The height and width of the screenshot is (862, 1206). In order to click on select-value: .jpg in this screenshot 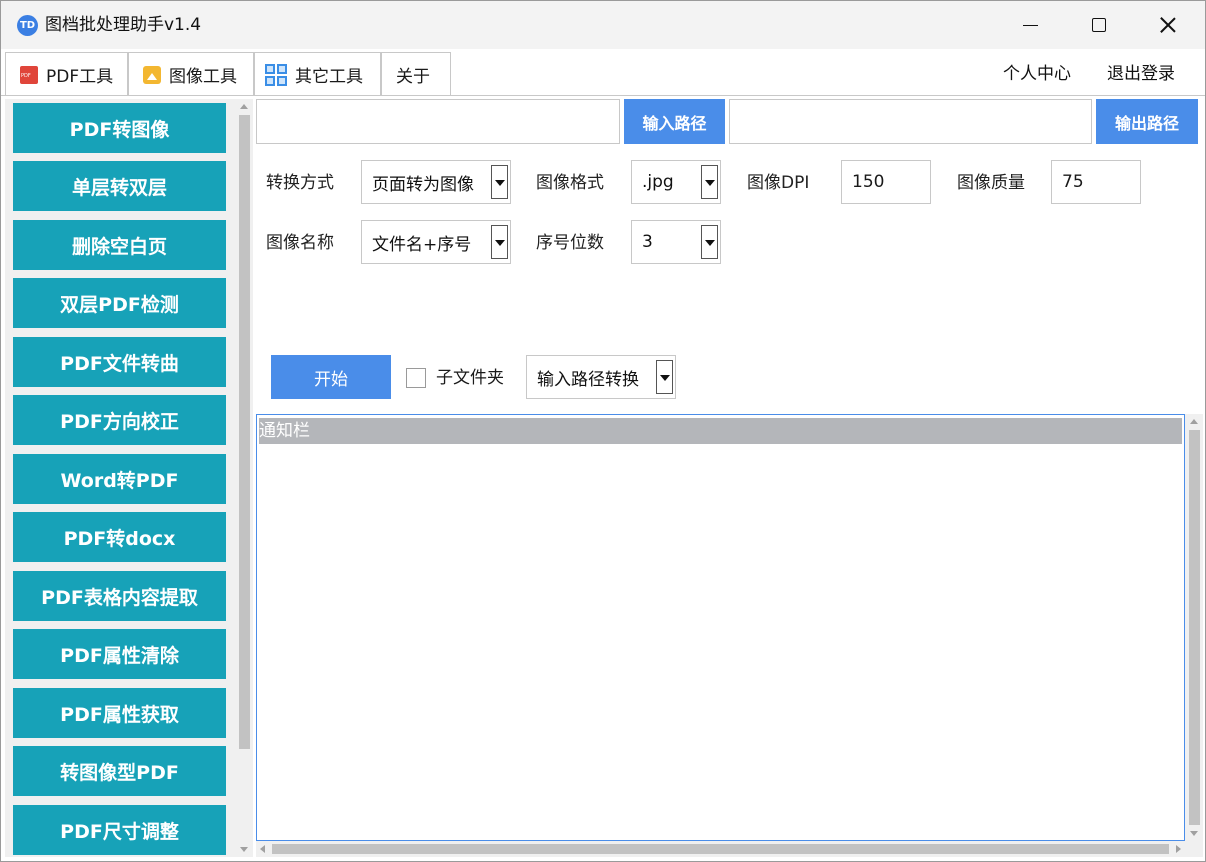, I will do `click(658, 182)`.